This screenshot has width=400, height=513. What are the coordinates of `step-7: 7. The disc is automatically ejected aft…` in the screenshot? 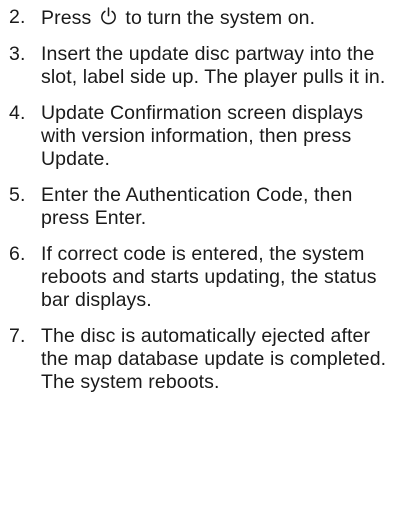 It's located at (200, 359).